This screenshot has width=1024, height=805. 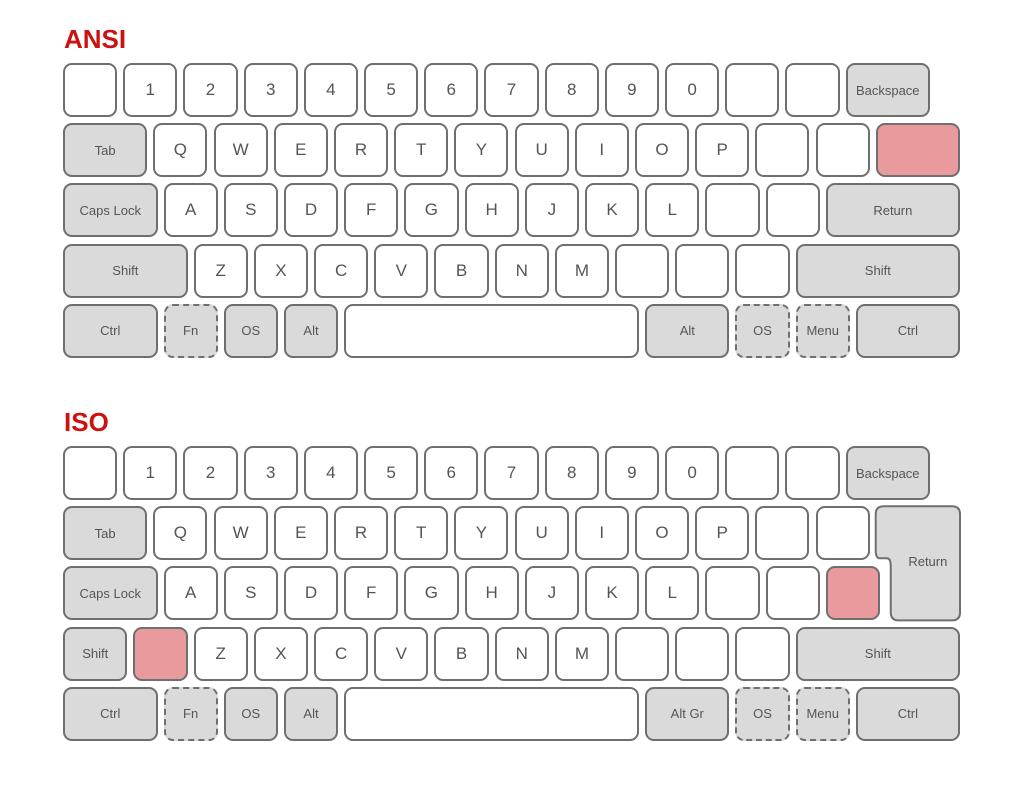 I want to click on key-label: Tab, so click(x=105, y=533).